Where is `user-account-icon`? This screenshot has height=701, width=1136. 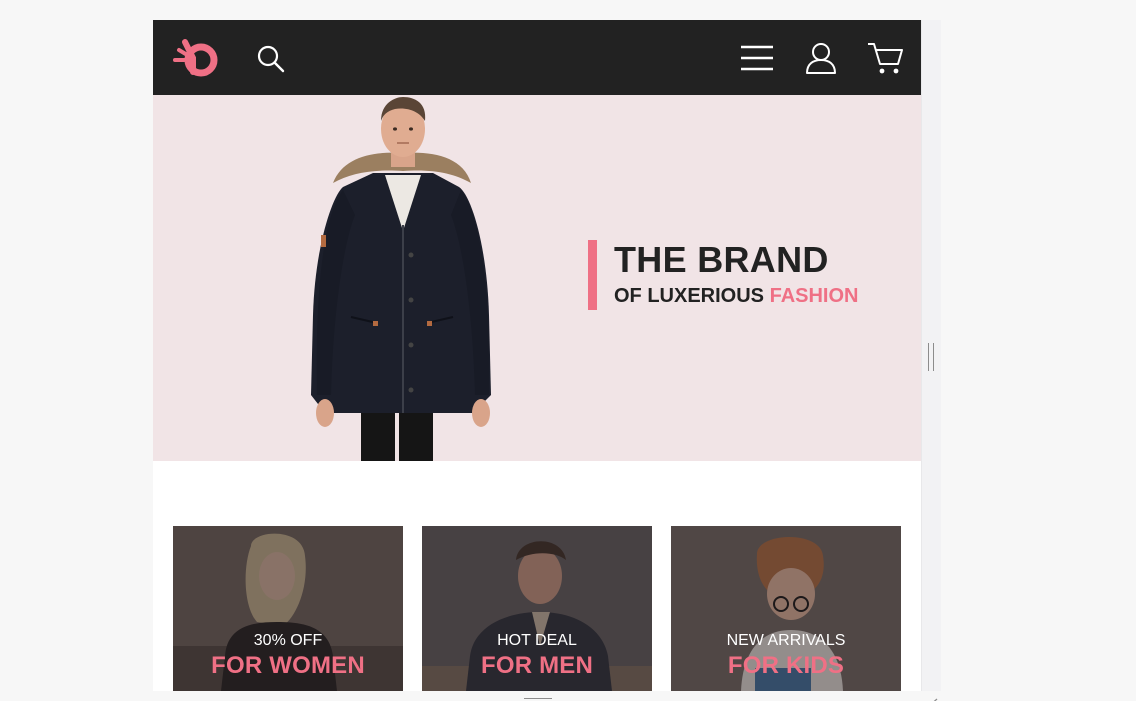
user-account-icon is located at coordinates (821, 58).